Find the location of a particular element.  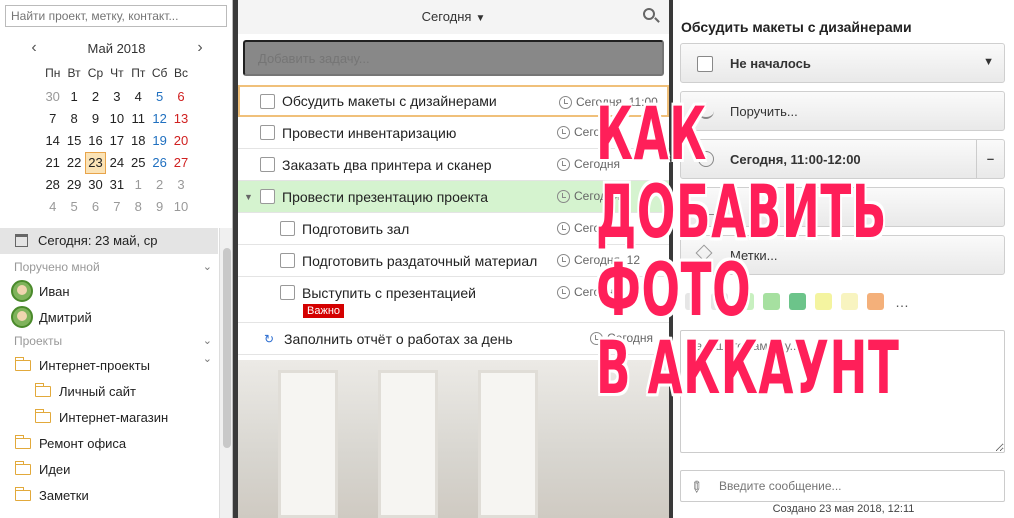

calendar-day: 16 is located at coordinates (95, 141).